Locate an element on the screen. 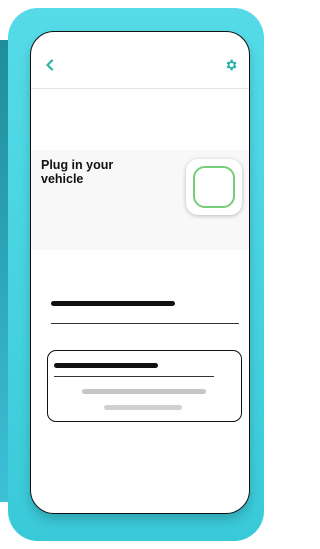 Image resolution: width=320 pixels, height=549 pixels. rounded-square-outline-icon is located at coordinates (214, 187).